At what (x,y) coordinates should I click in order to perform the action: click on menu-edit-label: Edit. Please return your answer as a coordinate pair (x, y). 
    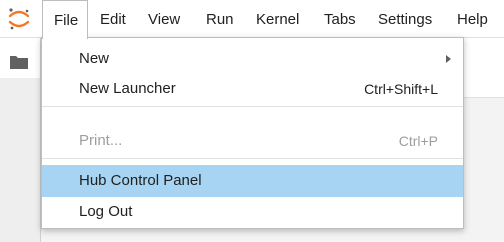
    Looking at the image, I should click on (113, 19).